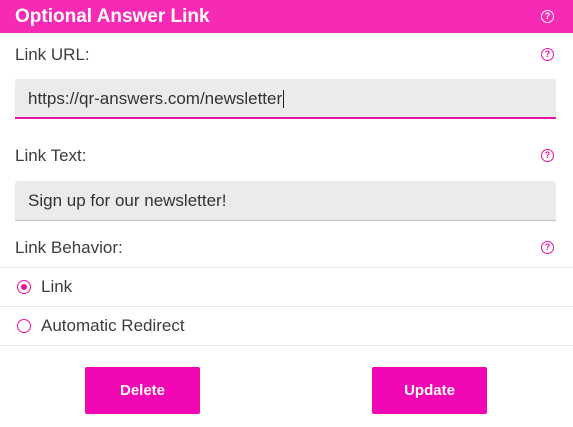 The width and height of the screenshot is (573, 427). Describe the element at coordinates (57, 286) in the screenshot. I see `radio-label-link: Link` at that location.